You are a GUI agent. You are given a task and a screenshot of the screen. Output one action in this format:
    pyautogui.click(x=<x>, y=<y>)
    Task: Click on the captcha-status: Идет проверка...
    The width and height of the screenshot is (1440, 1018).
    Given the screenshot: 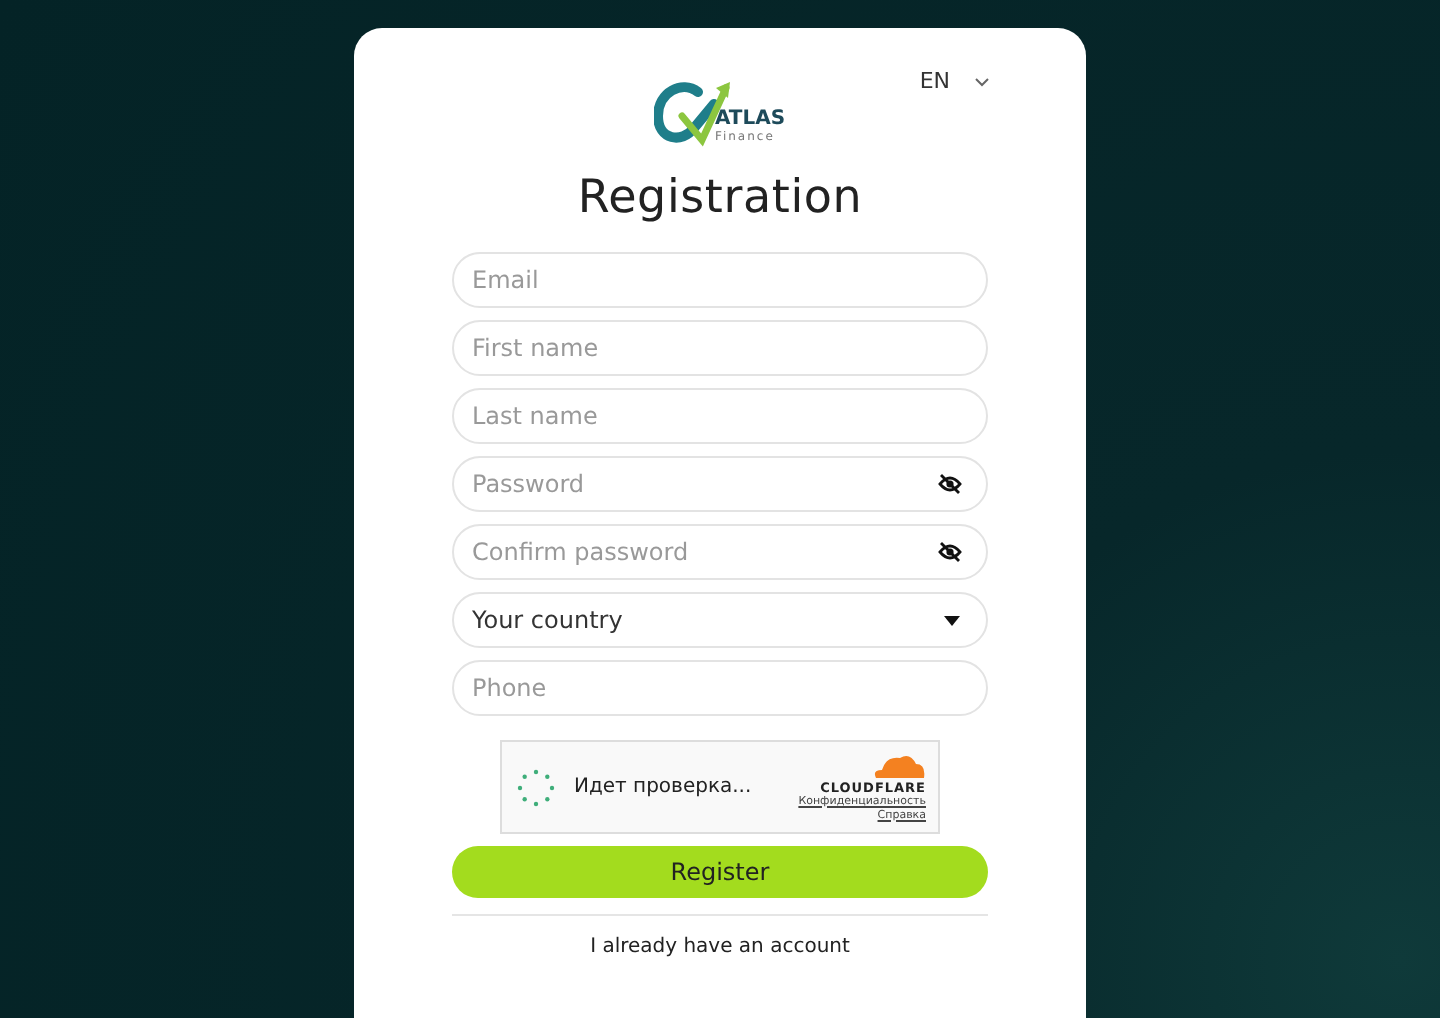 What is the action you would take?
    pyautogui.click(x=664, y=787)
    